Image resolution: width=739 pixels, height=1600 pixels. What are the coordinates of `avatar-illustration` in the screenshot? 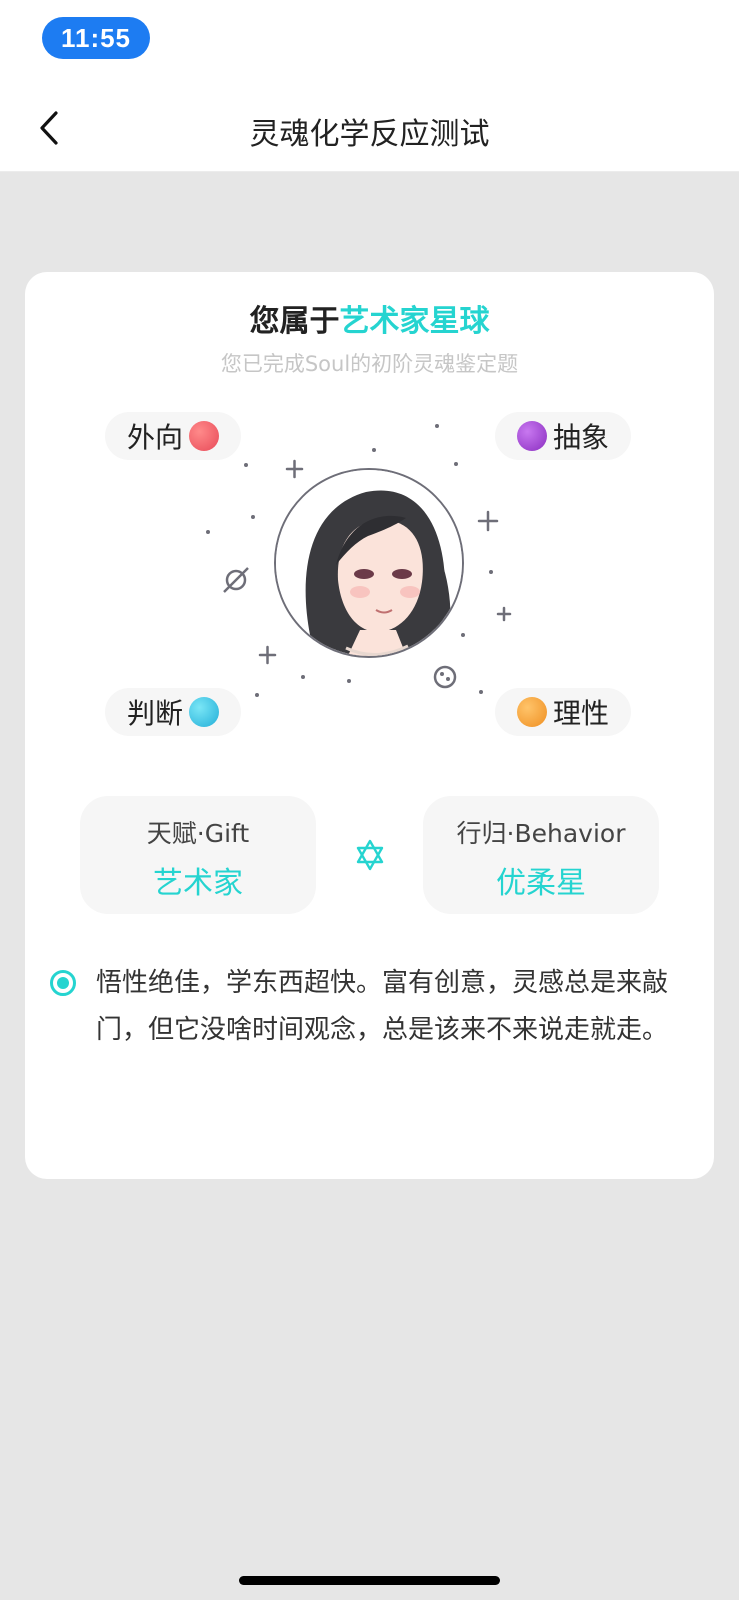 It's located at (369, 563).